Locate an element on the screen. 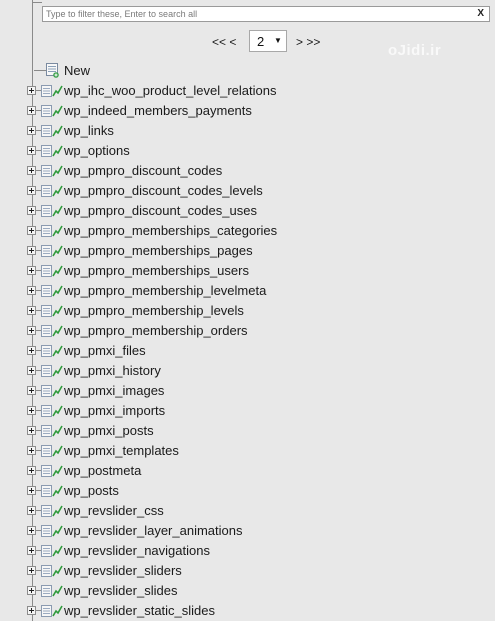 This screenshot has height=621, width=495. table-row: wp_links is located at coordinates (255, 131).